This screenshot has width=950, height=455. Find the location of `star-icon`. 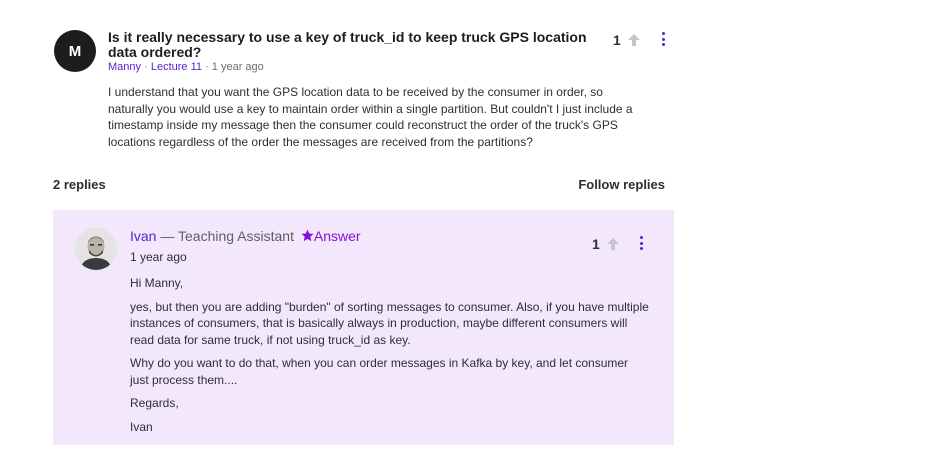

star-icon is located at coordinates (307, 235).